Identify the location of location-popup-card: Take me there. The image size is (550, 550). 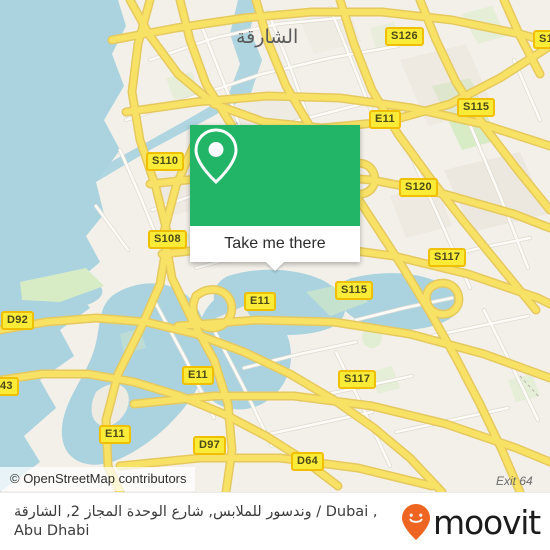
(275, 198).